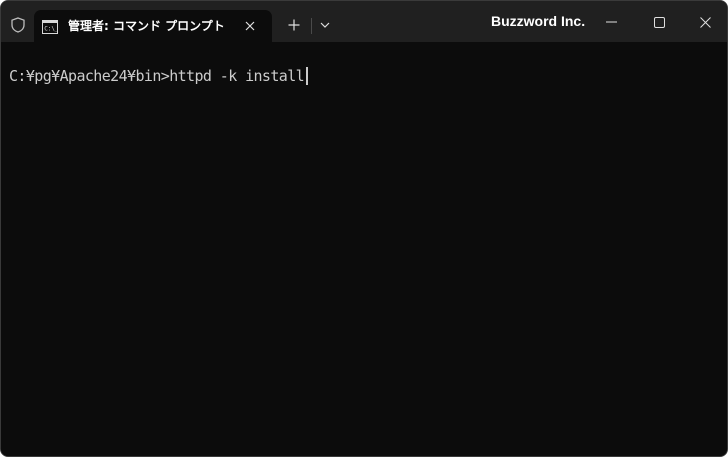 Image resolution: width=728 pixels, height=457 pixels. Describe the element at coordinates (89, 76) in the screenshot. I see `prompt-text: C:¥pg¥Apache24¥bin>` at that location.